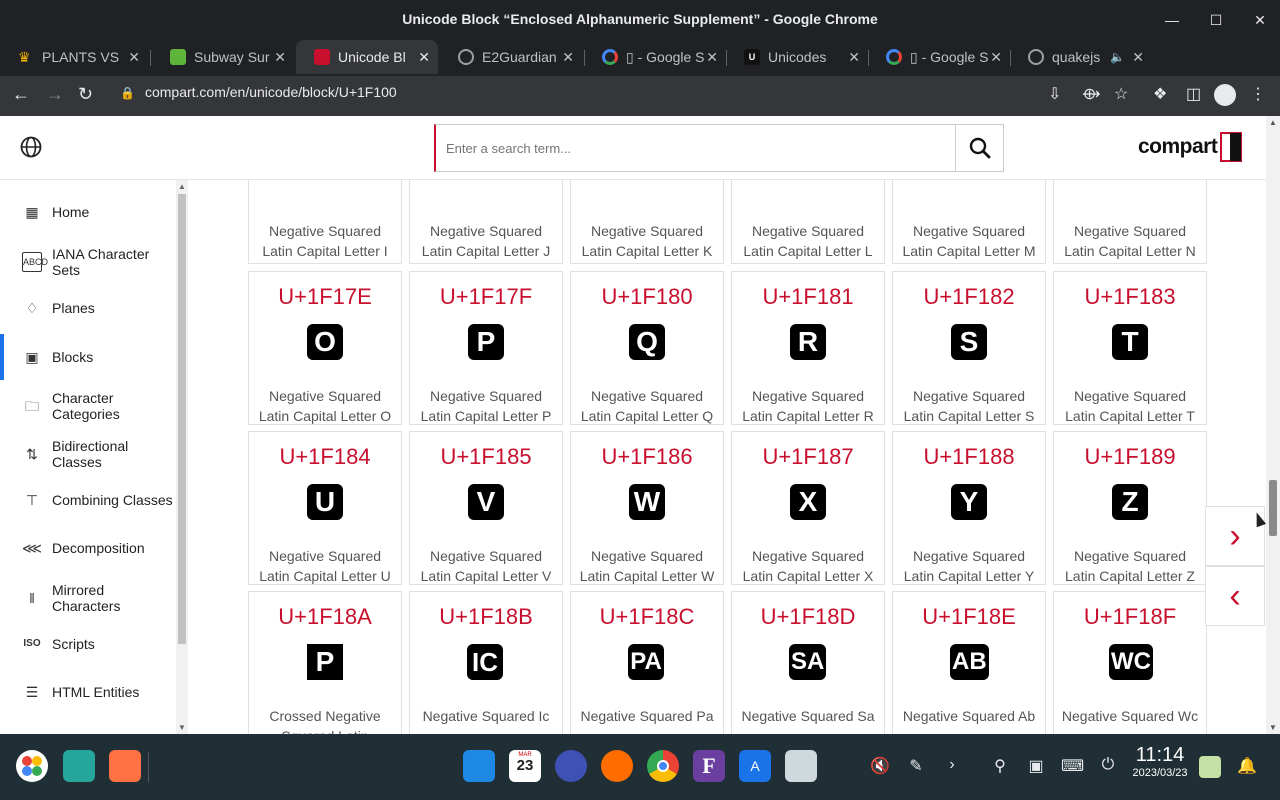  What do you see at coordinates (880, 766) in the screenshot?
I see `mute-speaker-icon: 🔇` at bounding box center [880, 766].